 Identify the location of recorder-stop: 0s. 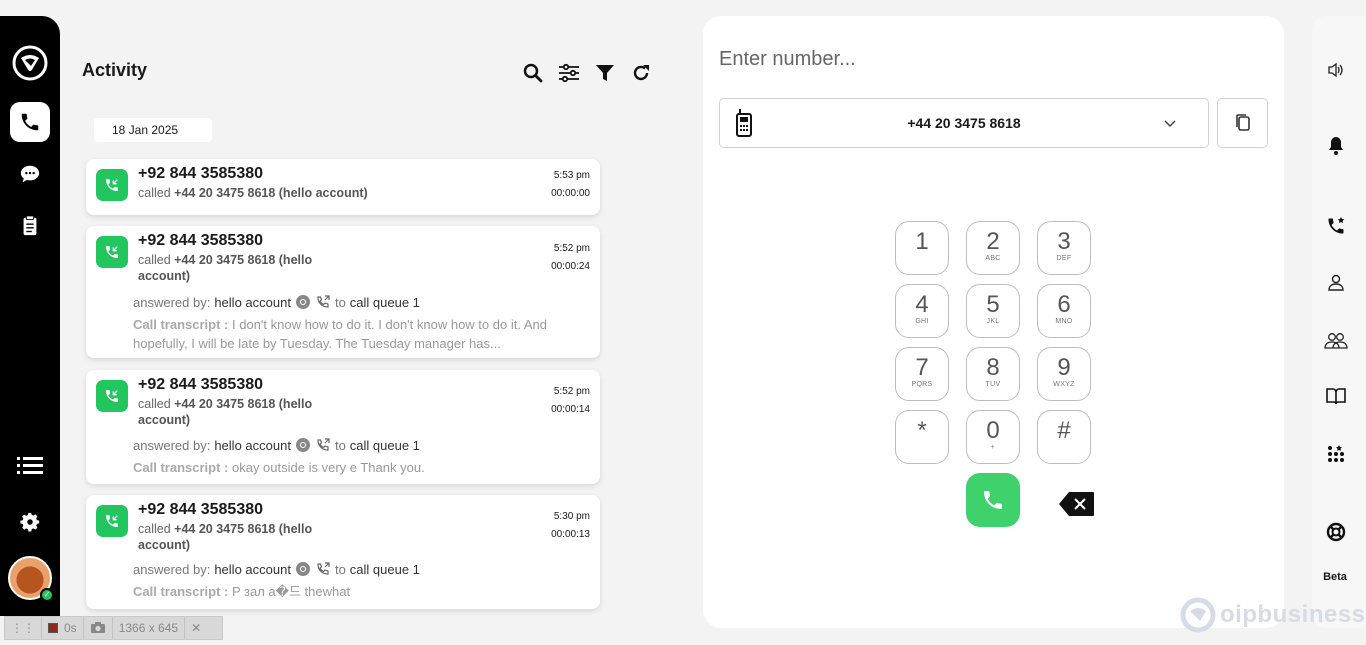
(63, 628).